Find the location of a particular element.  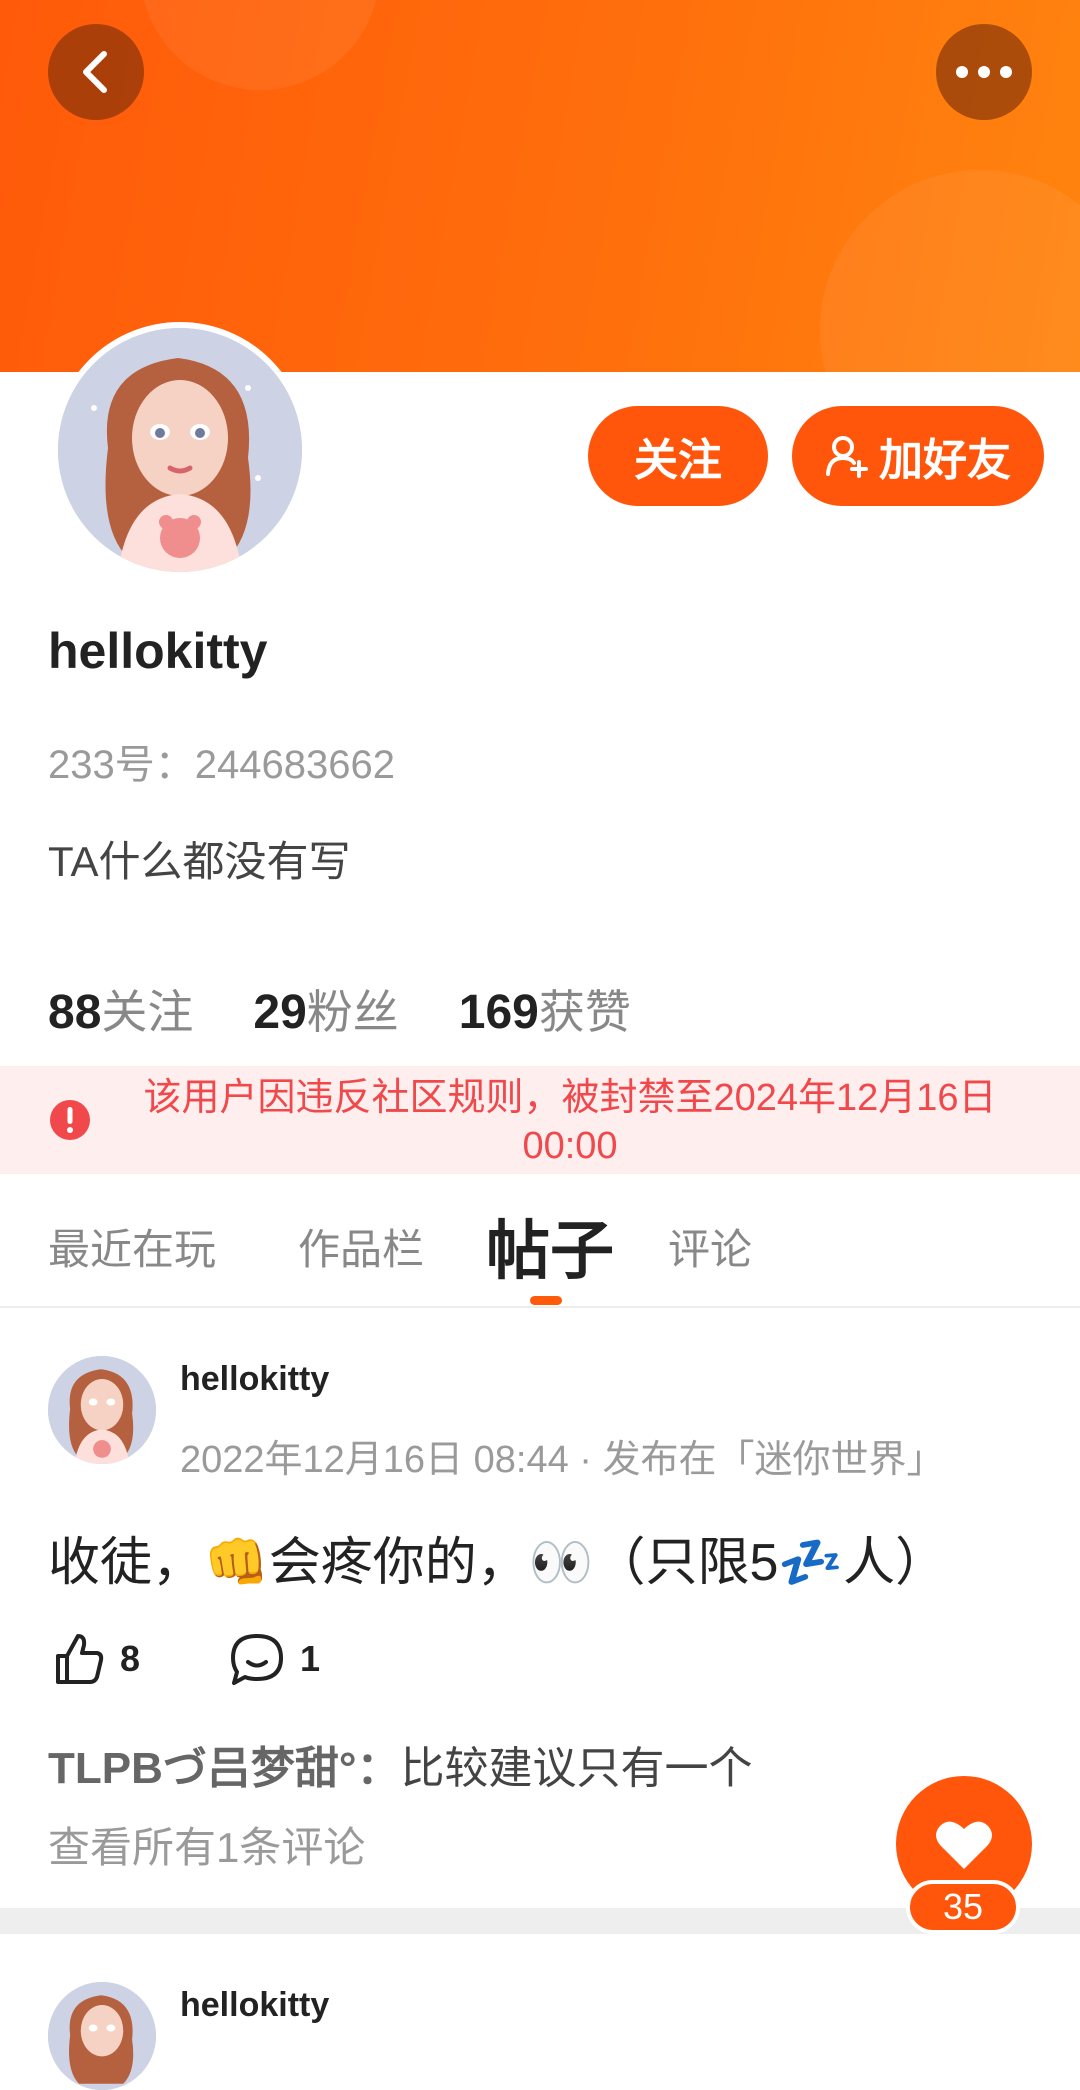

stat-followers: 29 粉丝 is located at coordinates (325, 1009).